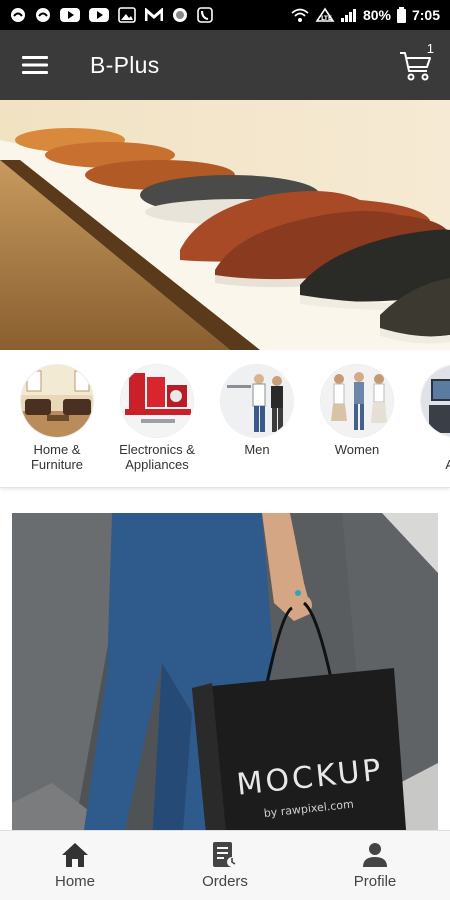  I want to click on profile-icon, so click(375, 855).